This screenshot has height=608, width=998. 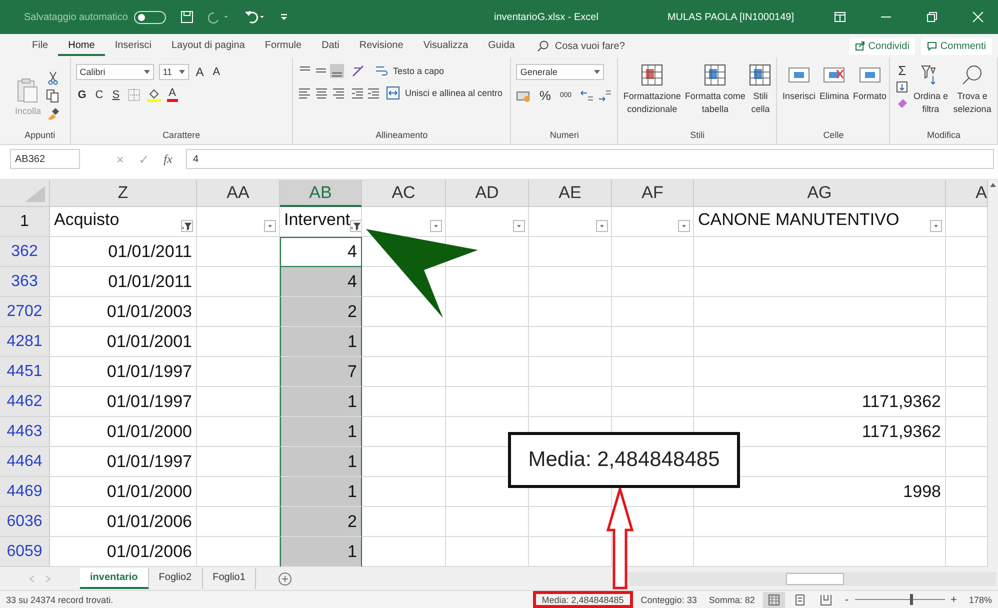 What do you see at coordinates (172, 95) in the screenshot?
I see `font-color-button: A` at bounding box center [172, 95].